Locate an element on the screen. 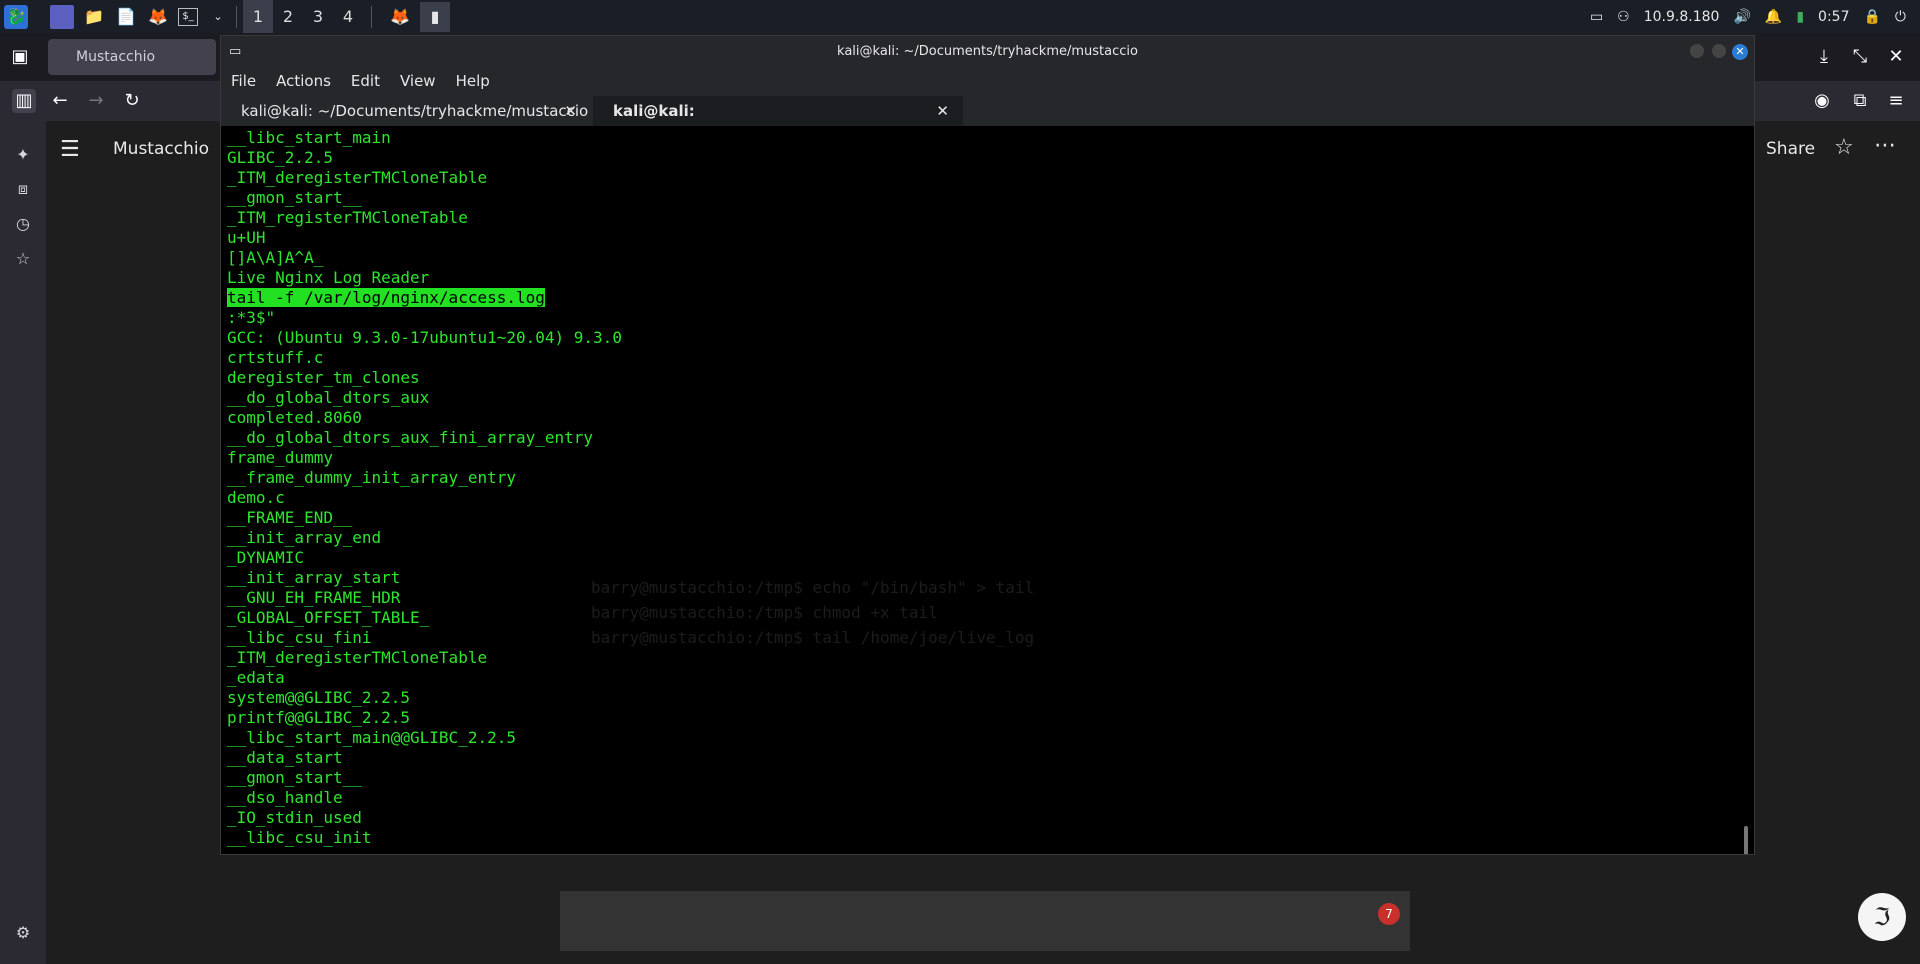 The width and height of the screenshot is (1920, 964). clock: 0:57 is located at coordinates (1833, 17).